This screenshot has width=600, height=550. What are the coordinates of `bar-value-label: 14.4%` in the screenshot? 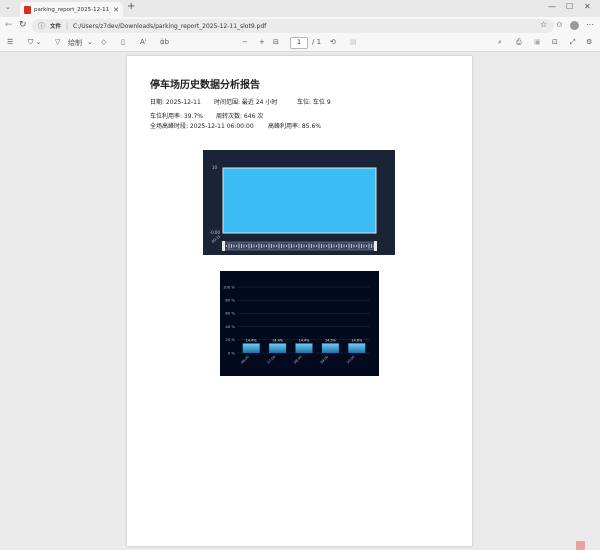 It's located at (252, 340).